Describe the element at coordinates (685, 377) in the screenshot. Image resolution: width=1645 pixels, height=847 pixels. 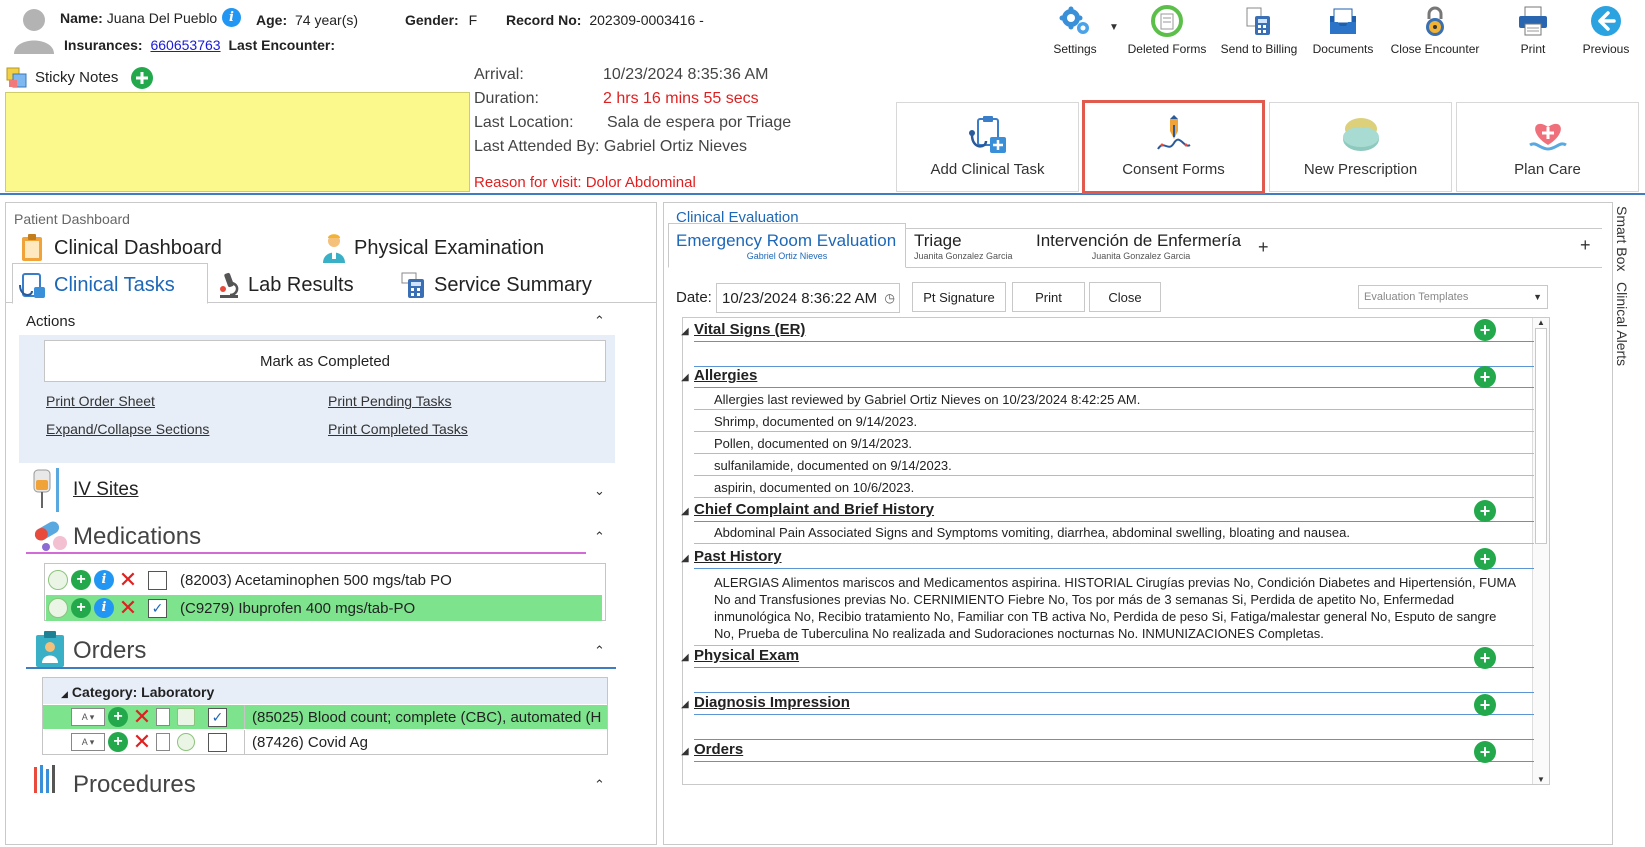
I see `allergies-collapse-icon: ◢` at that location.